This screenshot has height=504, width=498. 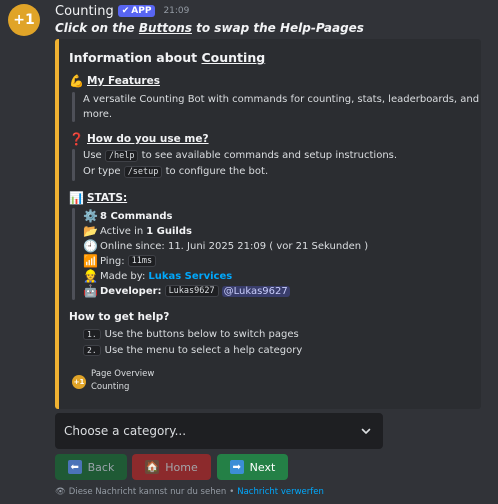 I want to click on gear-icon: ⚙️, so click(x=90, y=216).